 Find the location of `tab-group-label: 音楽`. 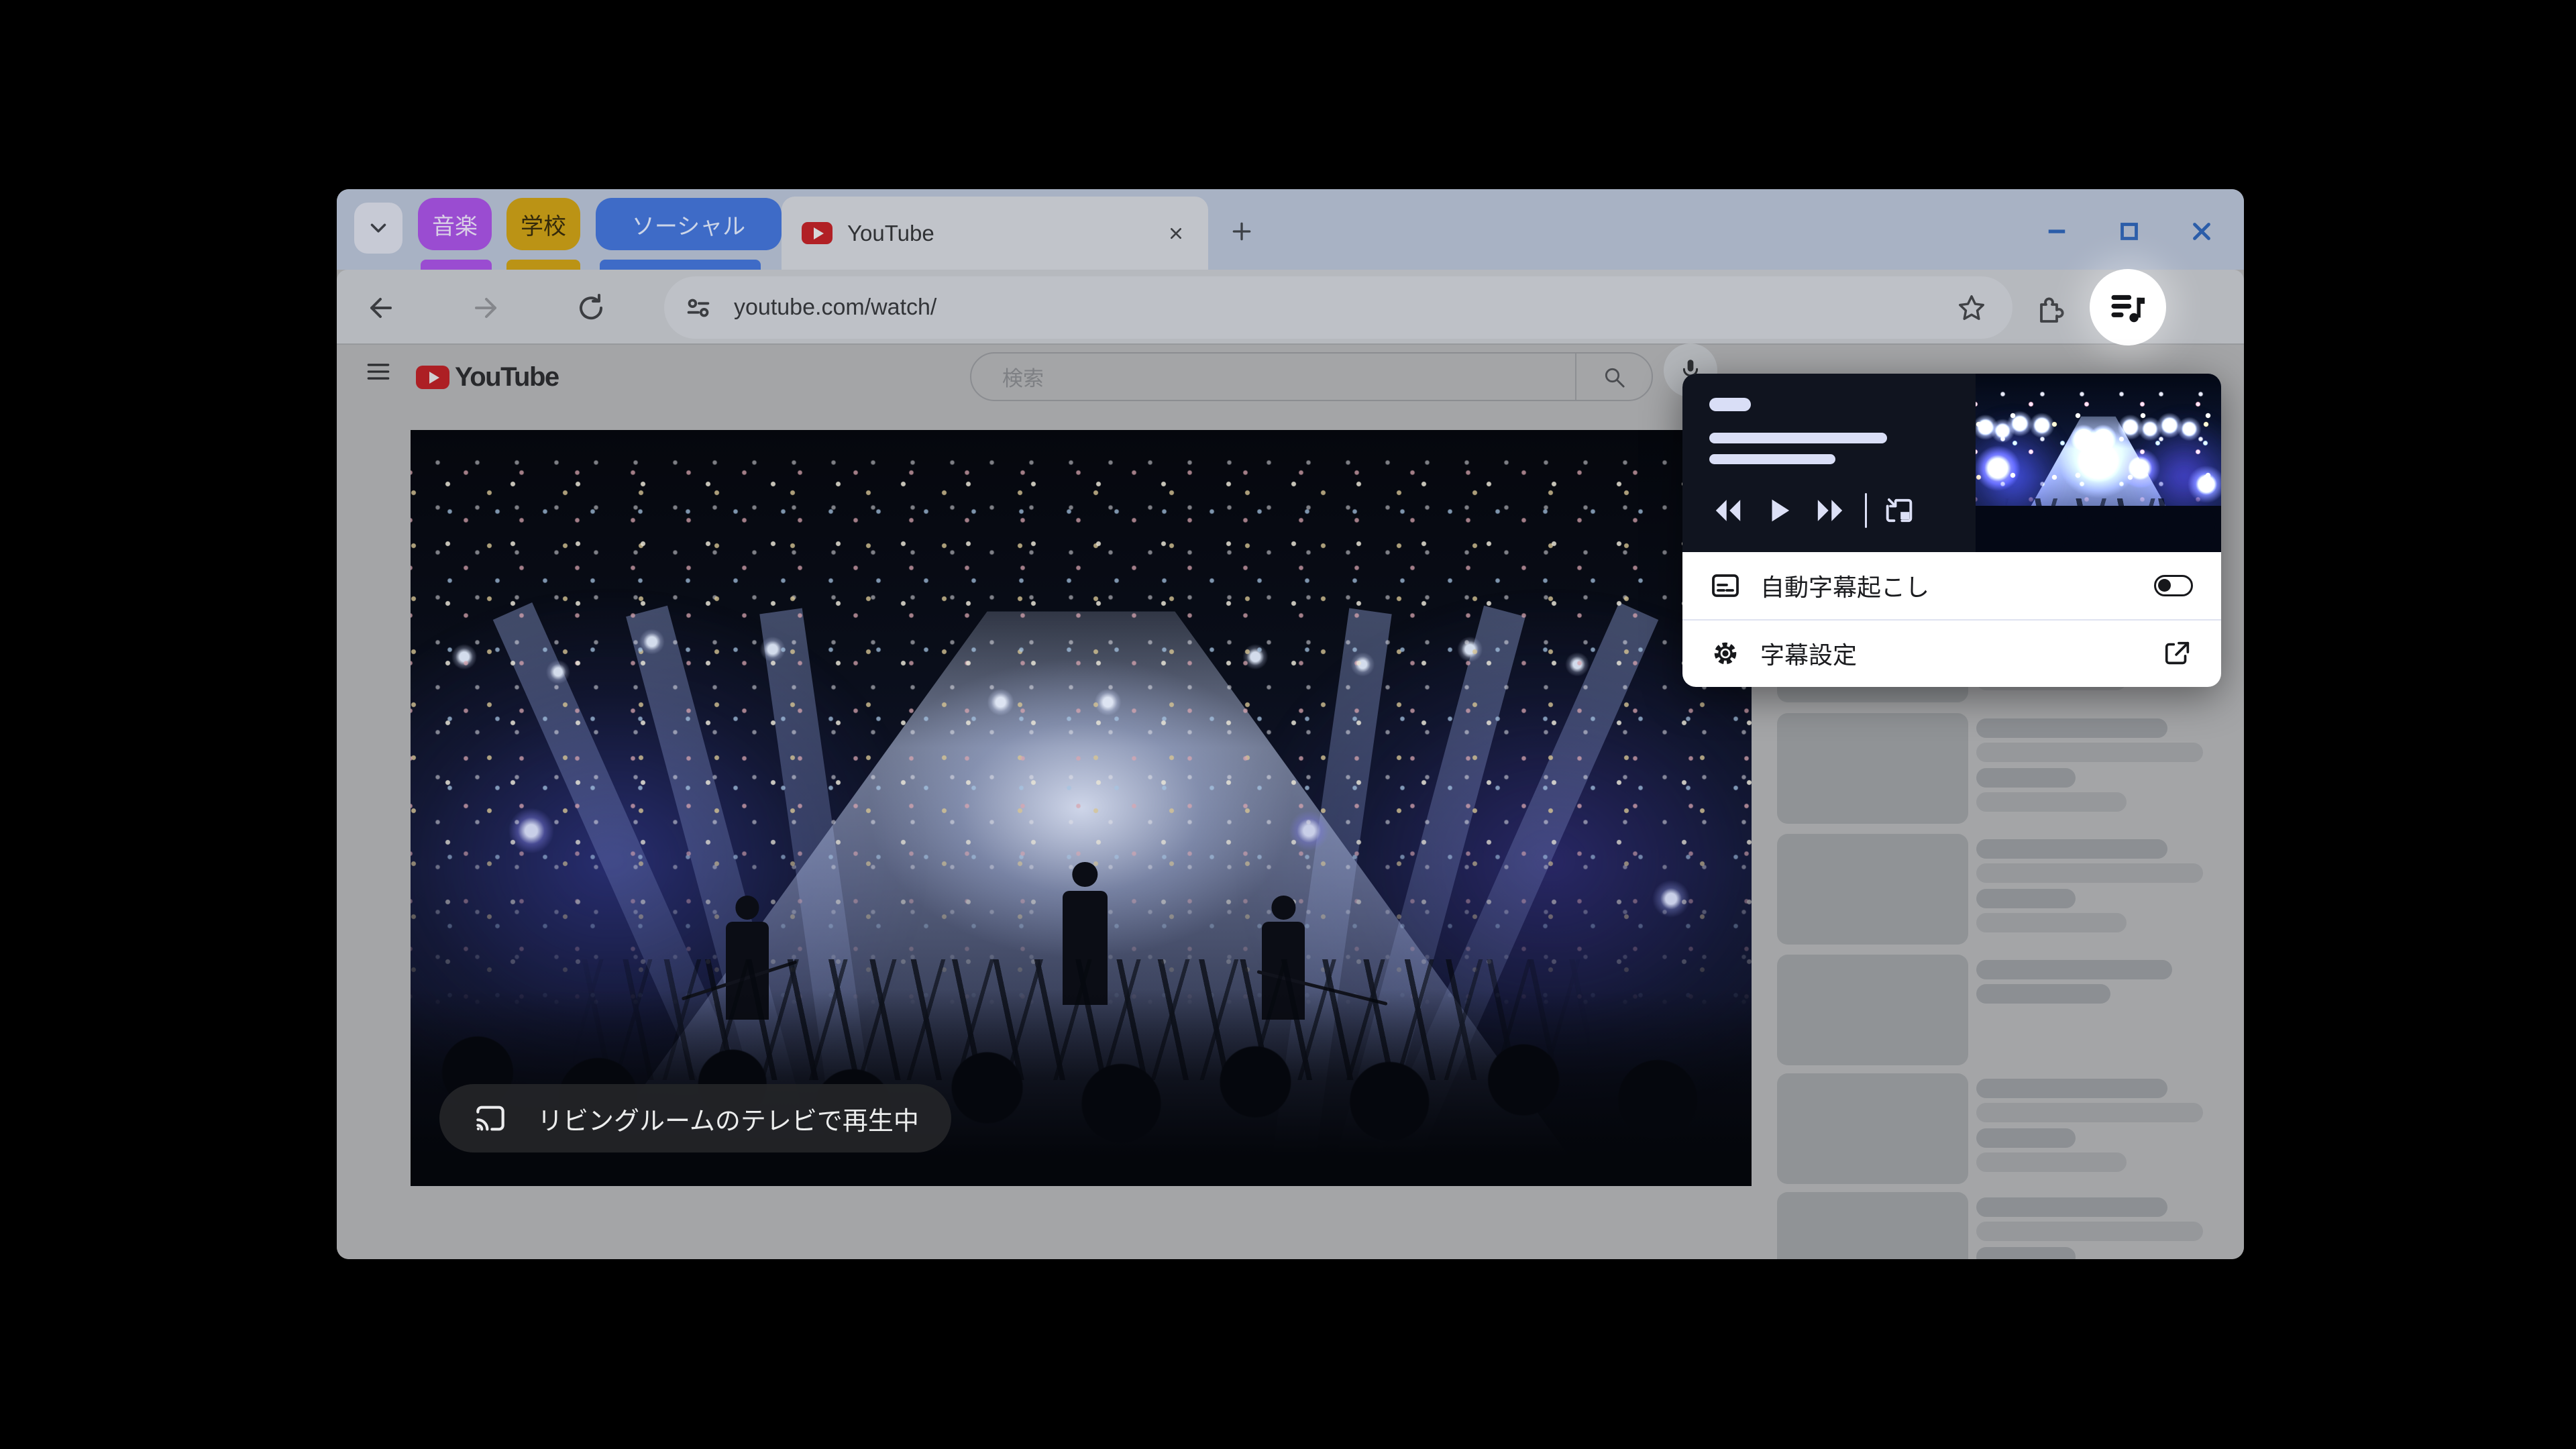

tab-group-label: 音楽 is located at coordinates (455, 226).